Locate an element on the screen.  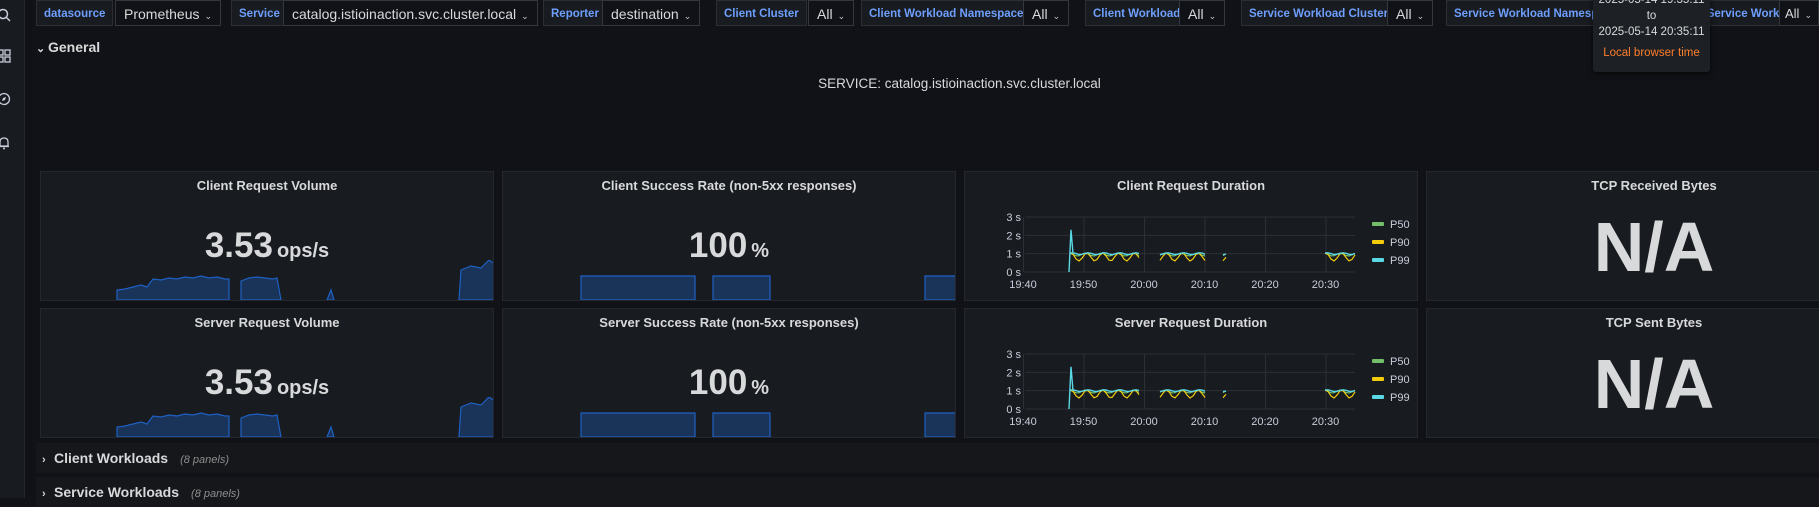
variable-label-service: Service is located at coordinates (259, 13).